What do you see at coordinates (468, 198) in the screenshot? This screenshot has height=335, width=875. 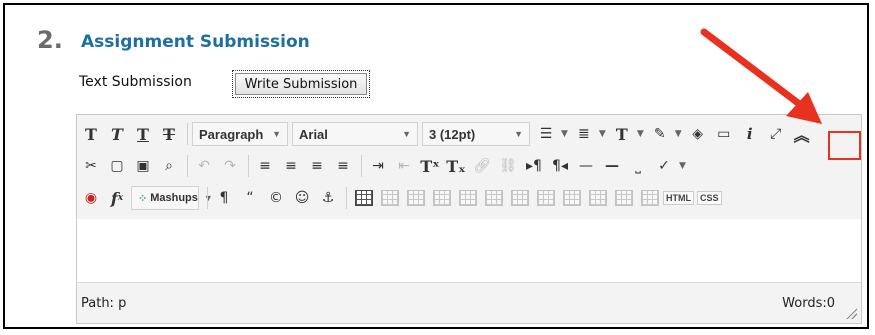 I see `insert-row-after-icon` at bounding box center [468, 198].